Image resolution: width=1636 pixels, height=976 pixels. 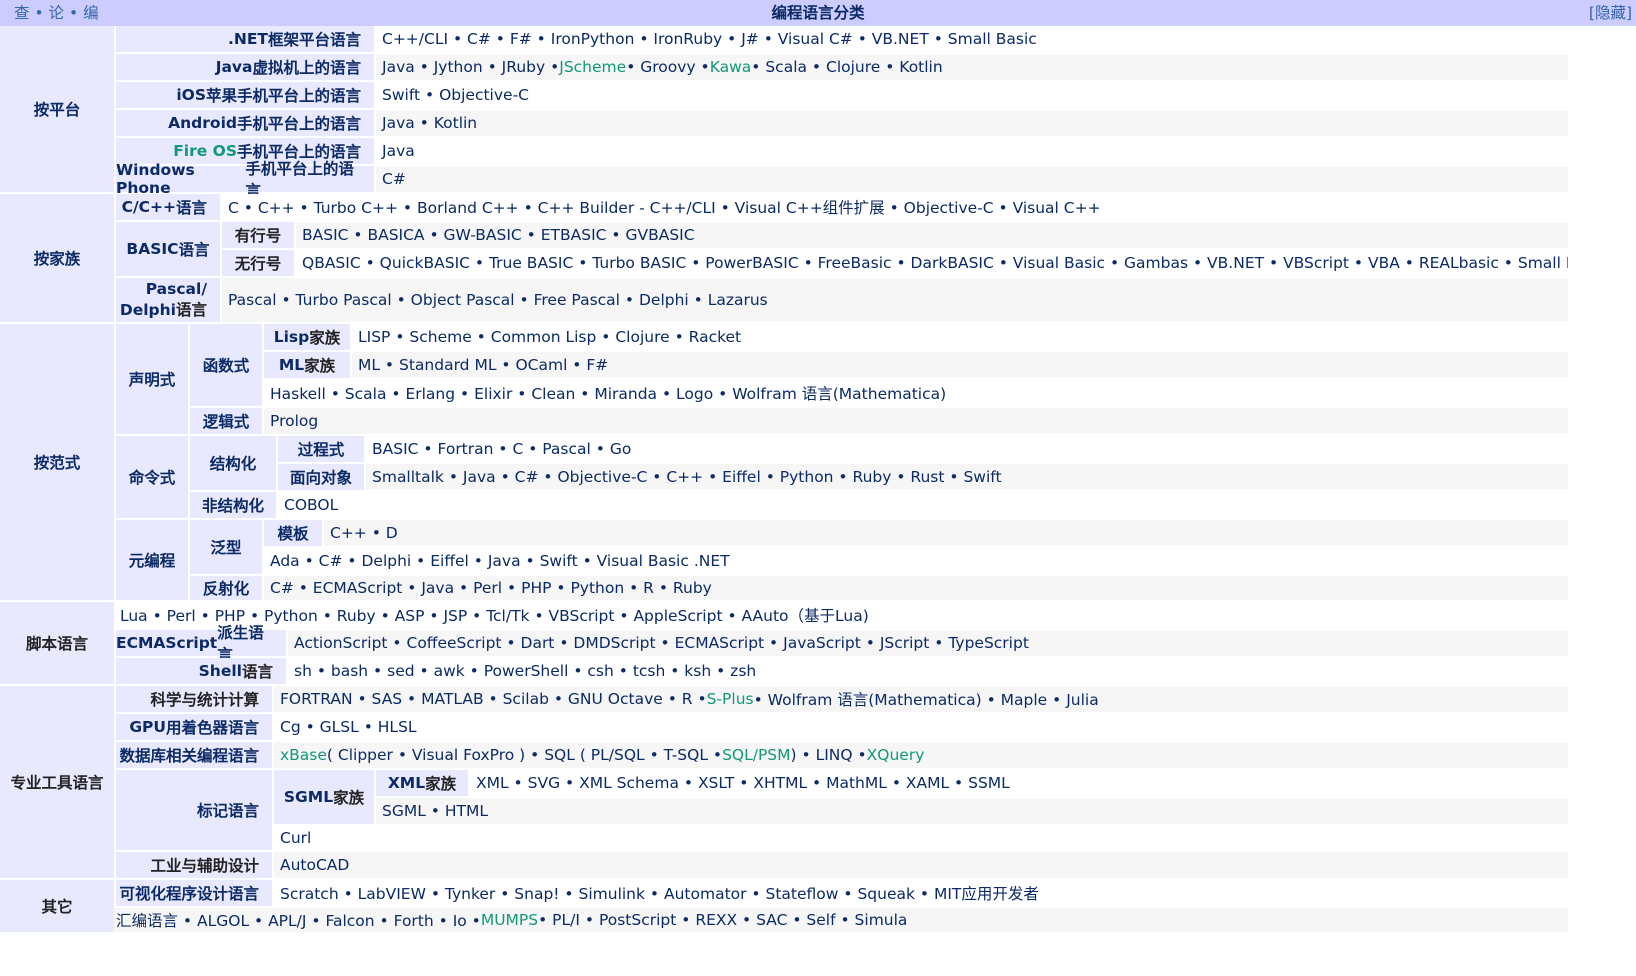 I want to click on lang-list: • Scala • Clojure • Kotlin, so click(x=846, y=67).